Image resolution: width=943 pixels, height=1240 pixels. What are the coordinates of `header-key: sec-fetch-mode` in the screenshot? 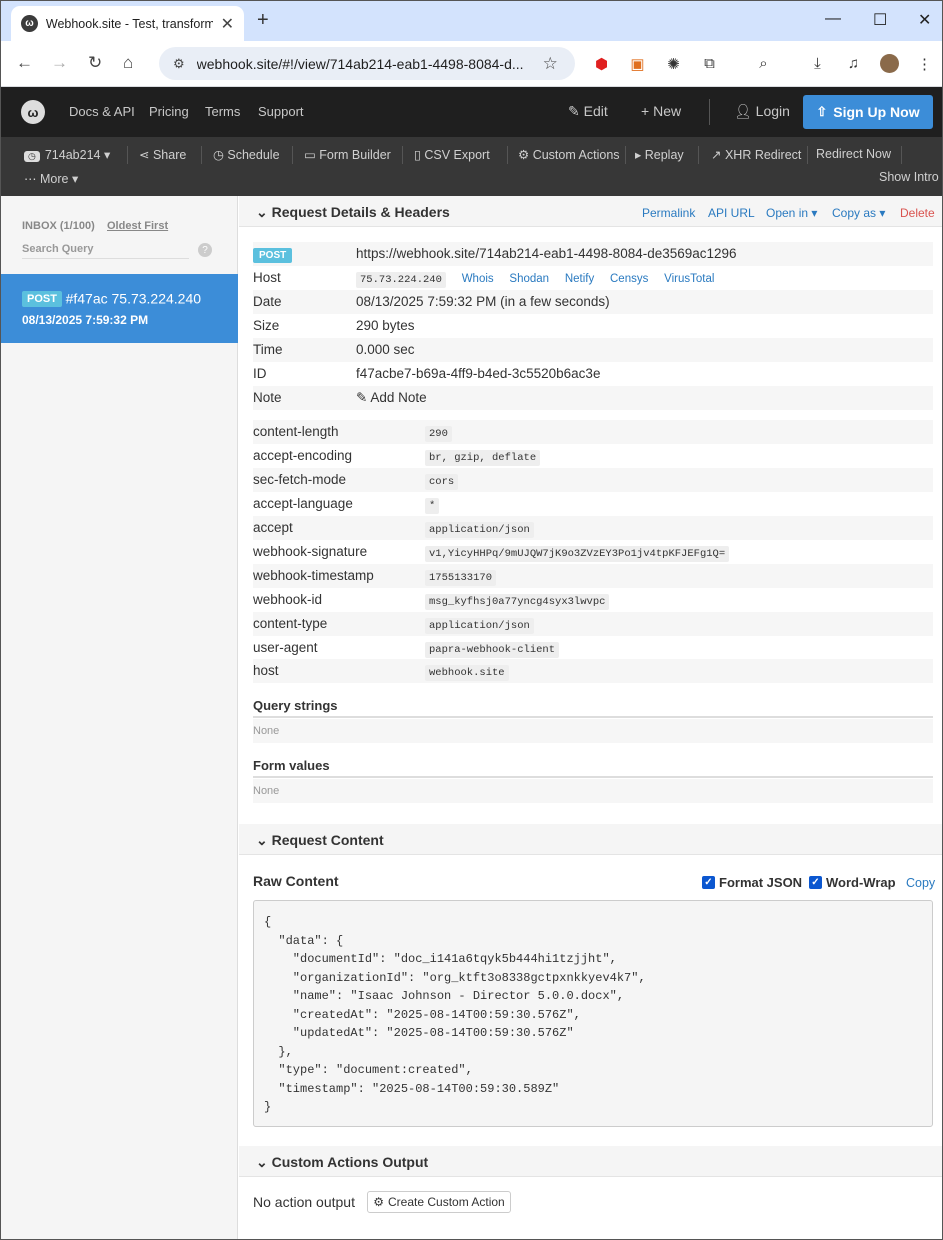 It's located at (300, 479).